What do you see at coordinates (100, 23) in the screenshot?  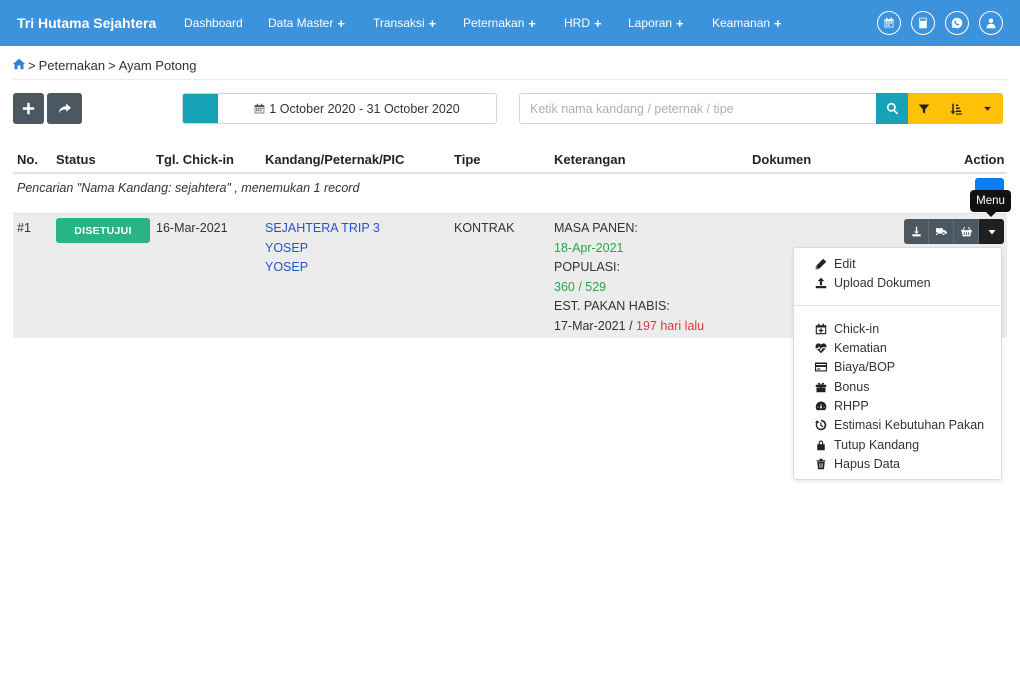 I see `brand-title: Tri Hutama Sejahtera` at bounding box center [100, 23].